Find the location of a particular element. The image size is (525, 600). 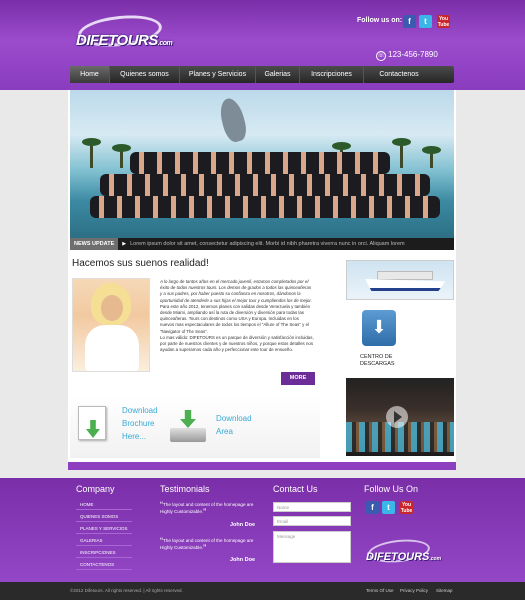

photo-face is located at coordinates (112, 308).